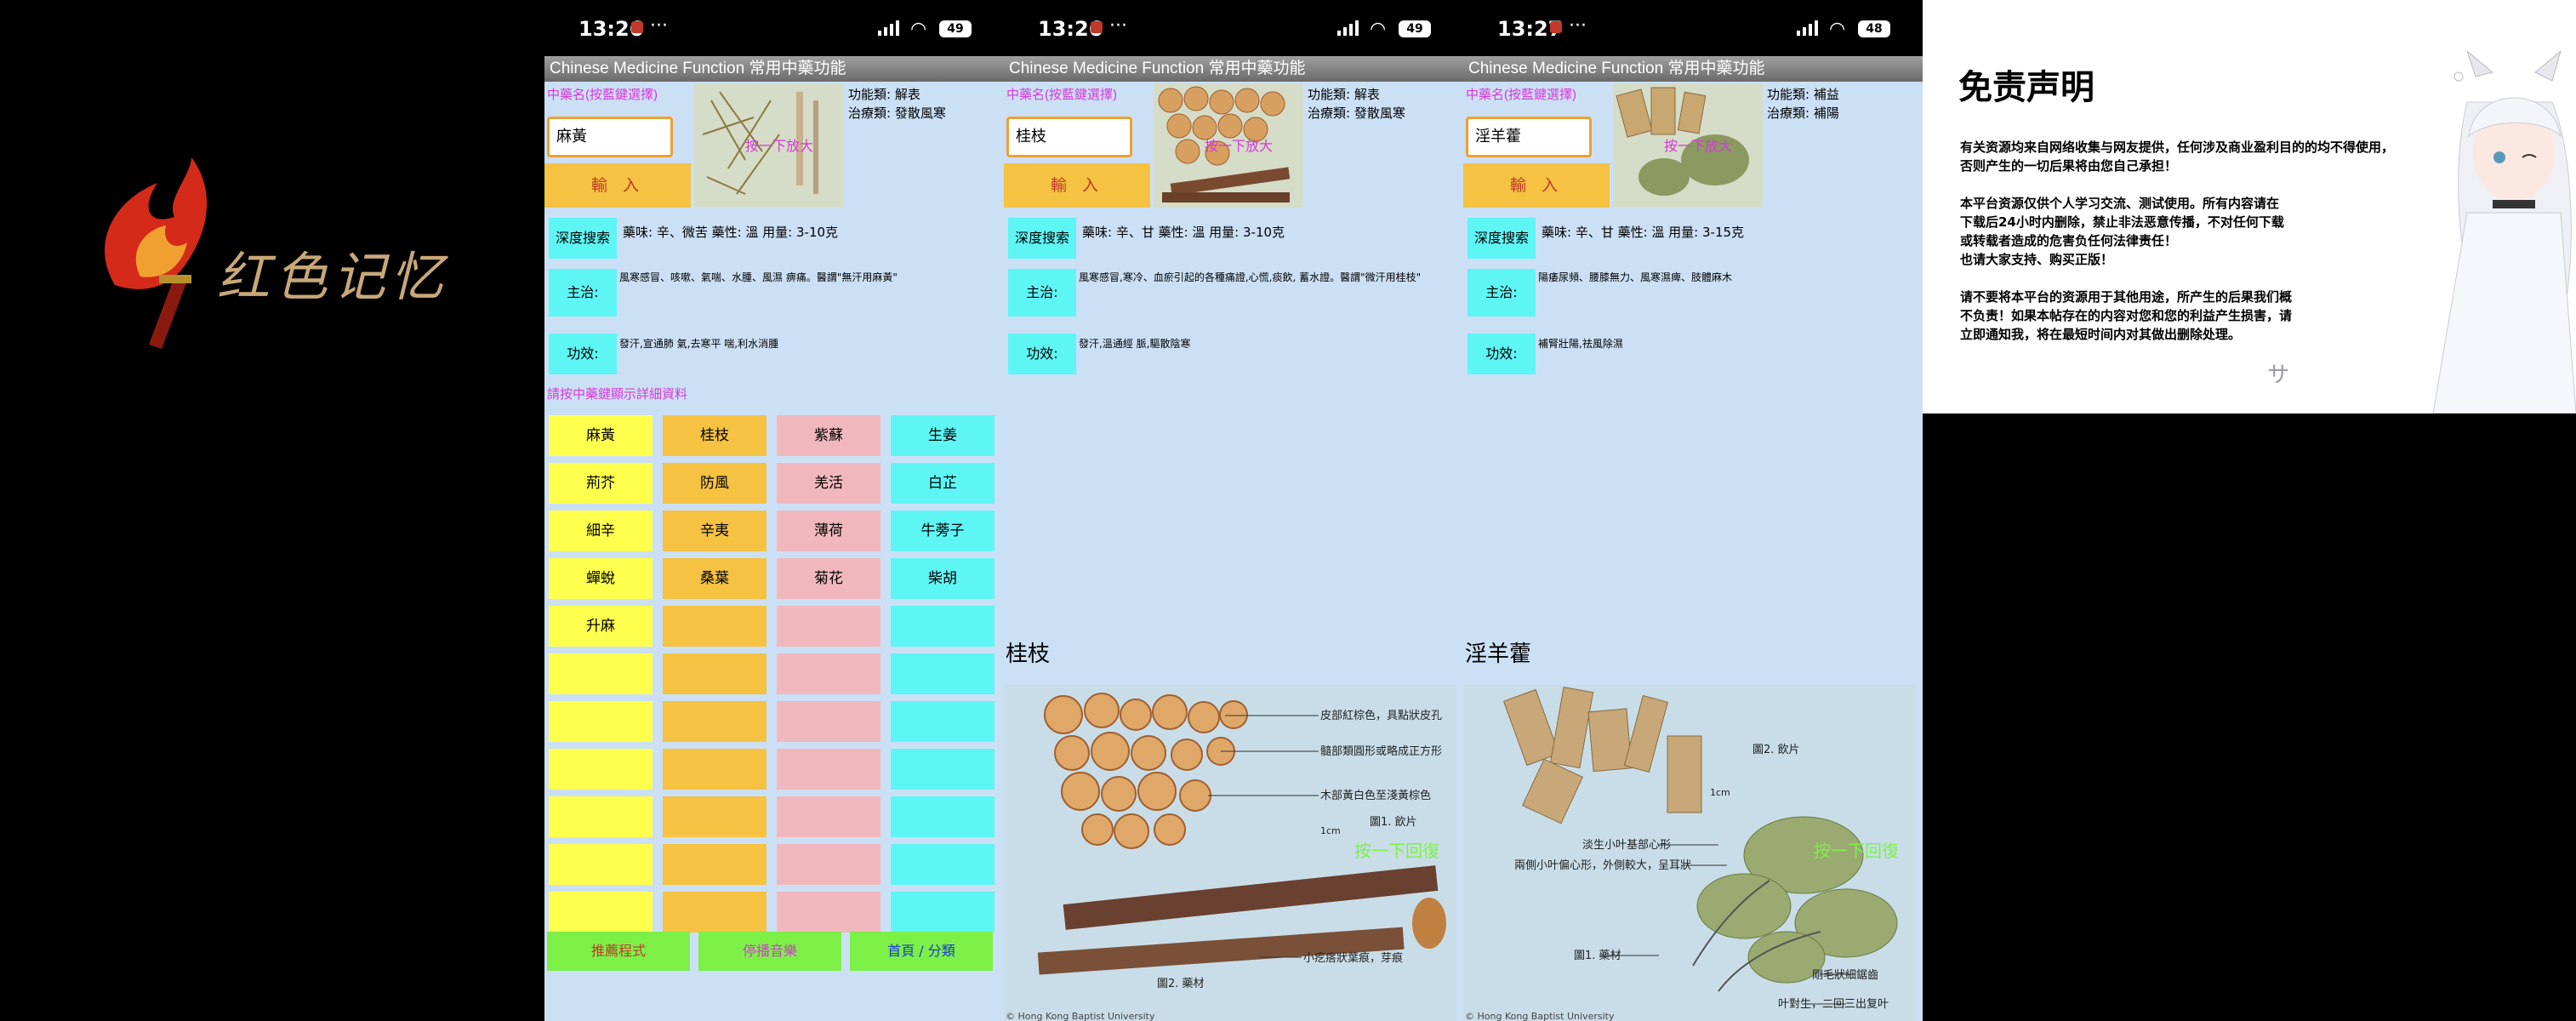 The height and width of the screenshot is (1021, 2576). I want to click on fig-label-2: 髓部類圓形或略成正方形, so click(1381, 751).